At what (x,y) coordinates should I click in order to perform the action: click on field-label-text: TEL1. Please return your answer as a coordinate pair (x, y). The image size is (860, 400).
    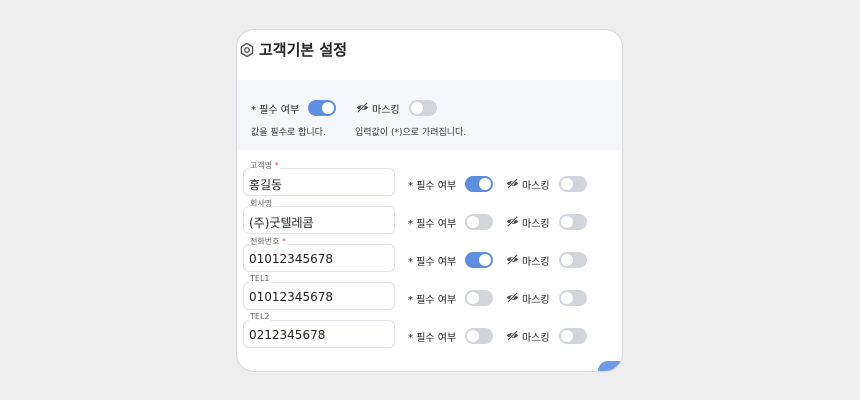
    Looking at the image, I should click on (260, 278).